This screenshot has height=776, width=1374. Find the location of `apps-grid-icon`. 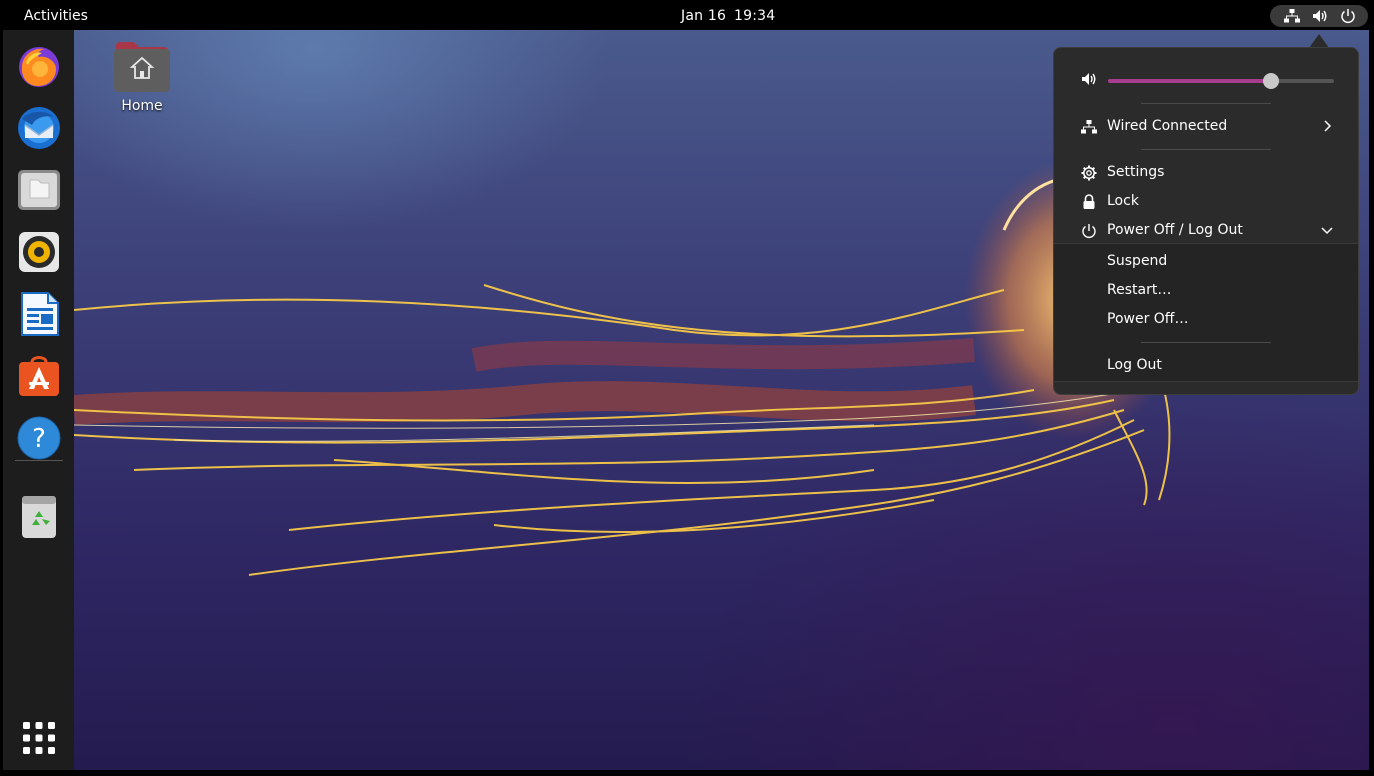

apps-grid-icon is located at coordinates (39, 738).